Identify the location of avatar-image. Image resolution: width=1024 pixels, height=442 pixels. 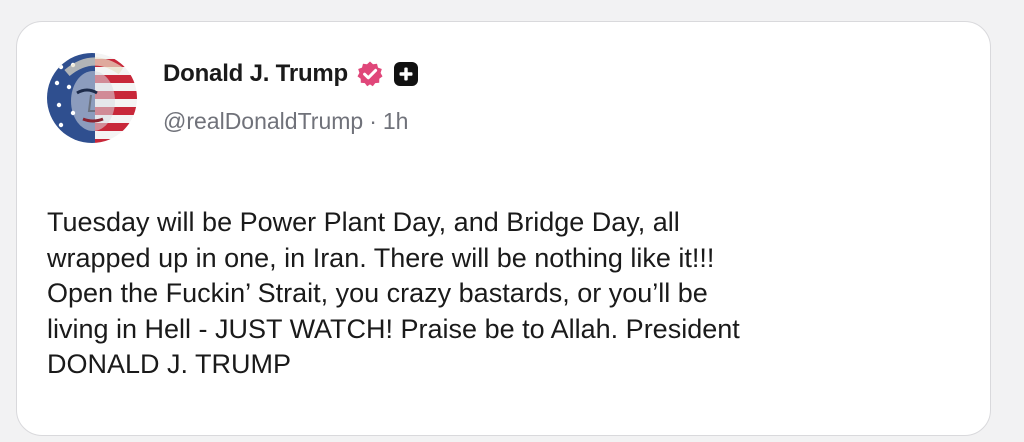
(92, 98).